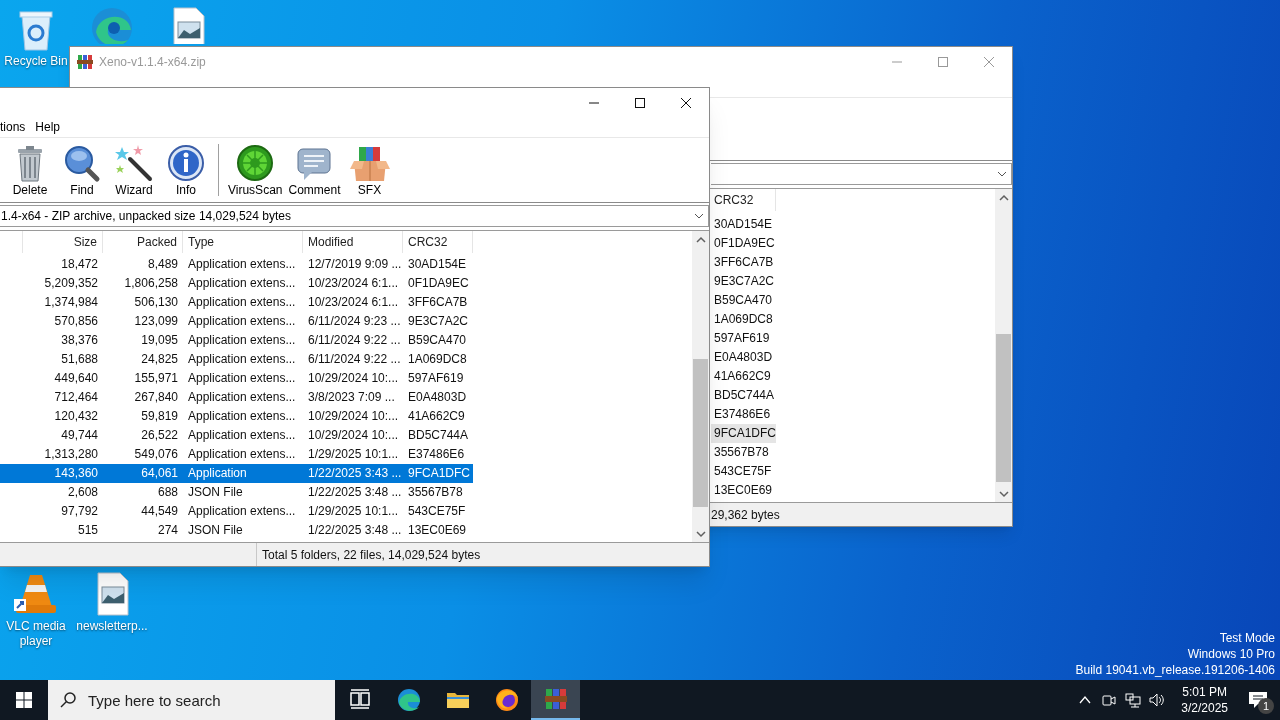  I want to click on table-cell-text: JSON File, so click(215, 530).